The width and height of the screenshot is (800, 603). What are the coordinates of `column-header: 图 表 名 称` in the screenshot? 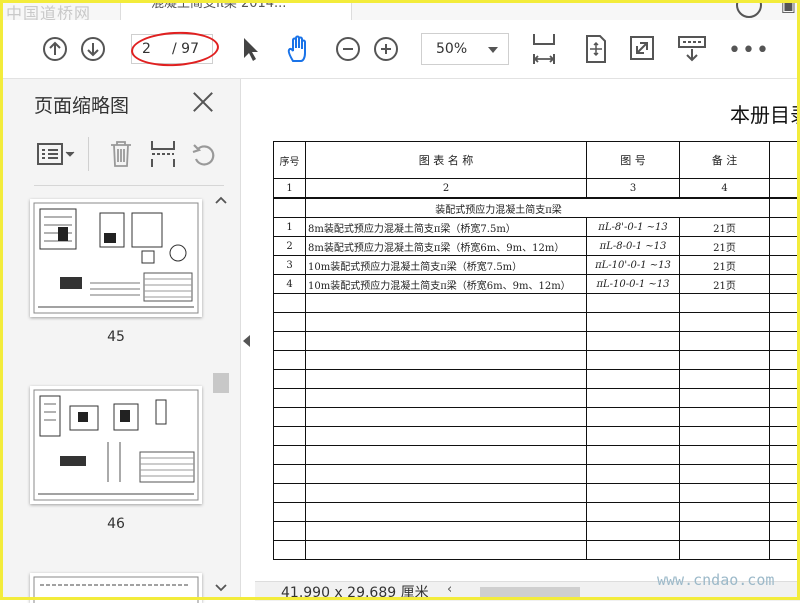 It's located at (446, 160).